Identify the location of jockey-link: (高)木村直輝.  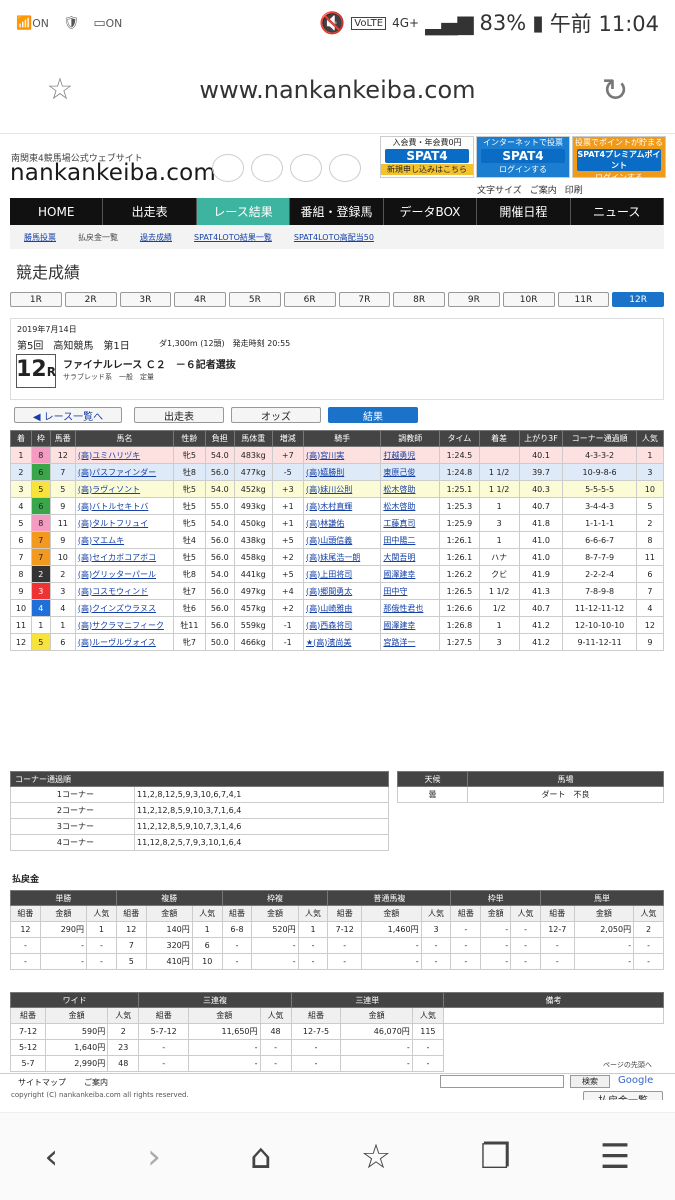
(329, 506).